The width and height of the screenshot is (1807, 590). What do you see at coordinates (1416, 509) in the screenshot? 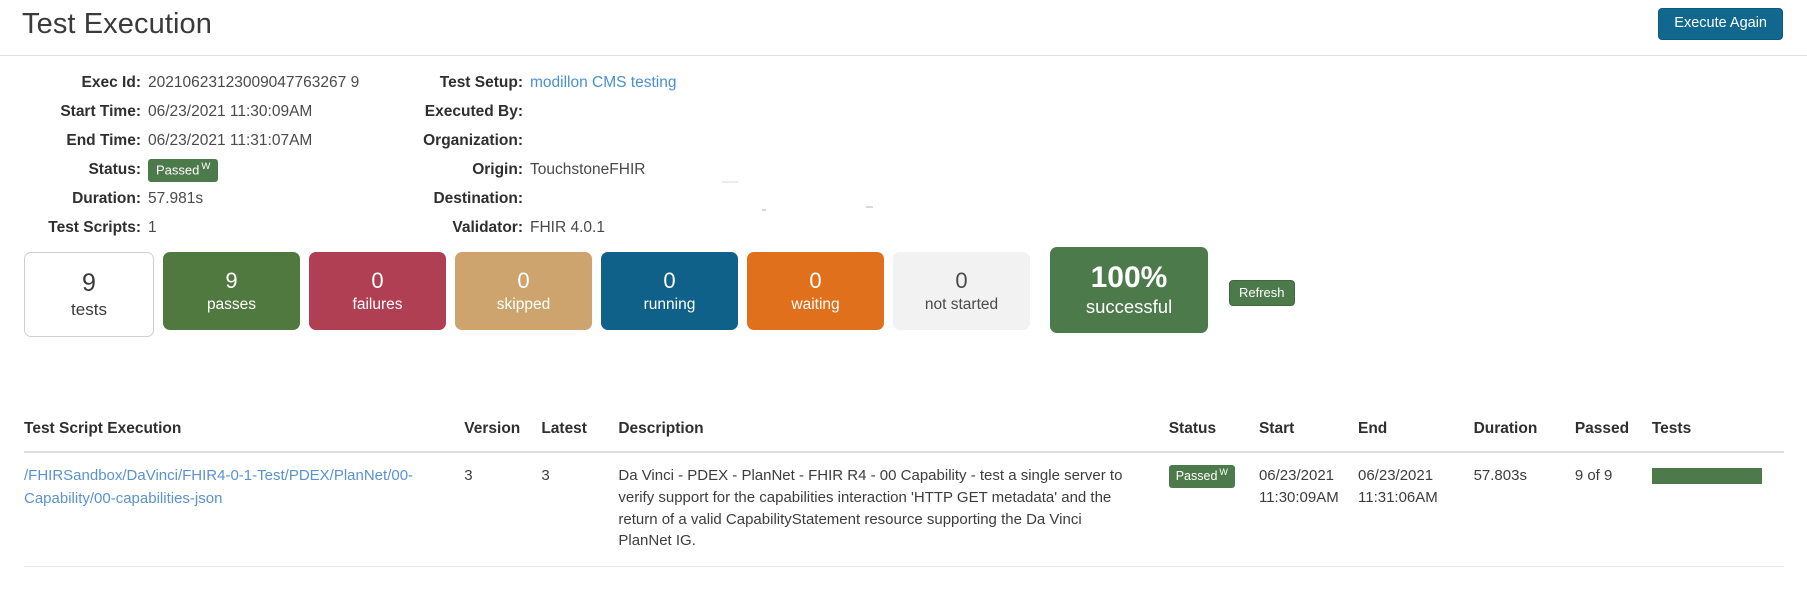
I see `cell-end: 06/23/2021 11:31:06AM` at bounding box center [1416, 509].